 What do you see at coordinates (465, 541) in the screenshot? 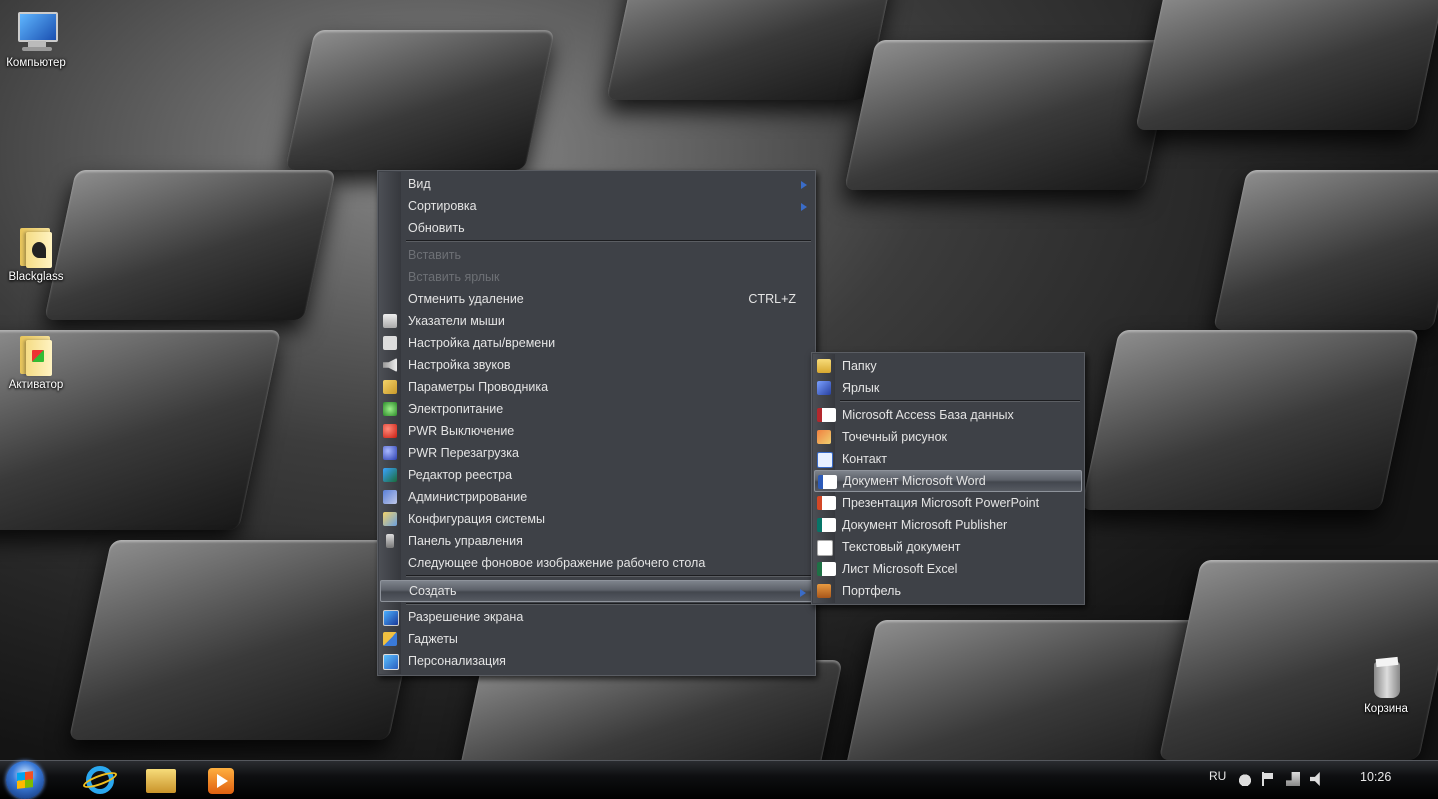
I see `menu-item-label: Панель управления` at bounding box center [465, 541].